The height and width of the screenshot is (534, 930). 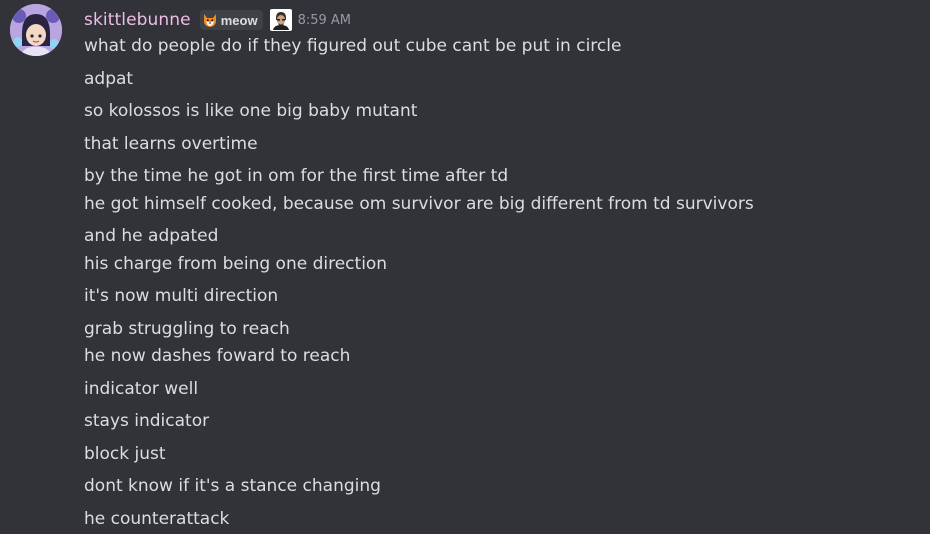 What do you see at coordinates (137, 20) in the screenshot?
I see `username: skittlebunne` at bounding box center [137, 20].